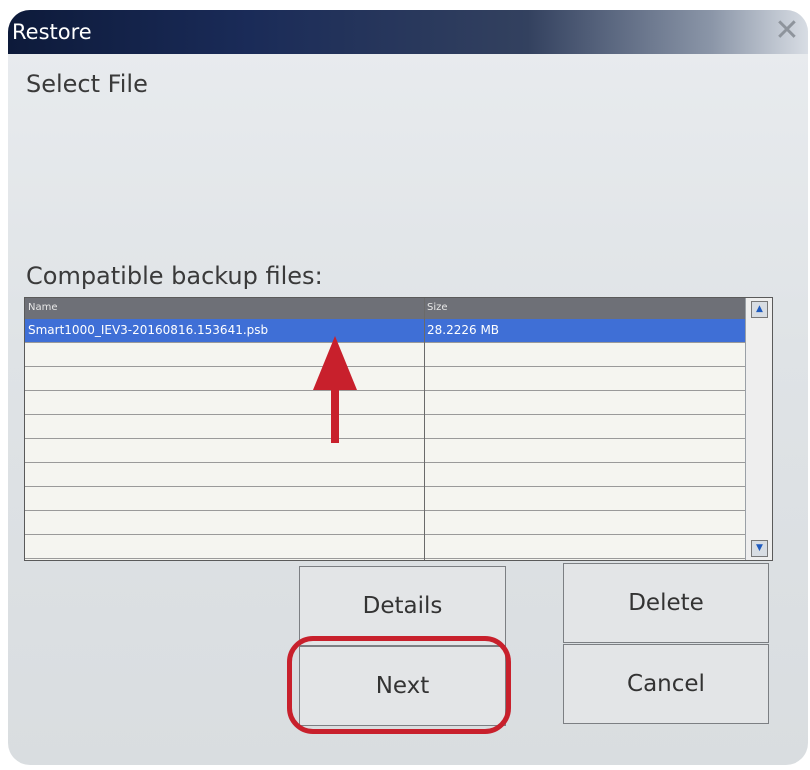 This screenshot has height=770, width=810. I want to click on details-button: Details, so click(402, 606).